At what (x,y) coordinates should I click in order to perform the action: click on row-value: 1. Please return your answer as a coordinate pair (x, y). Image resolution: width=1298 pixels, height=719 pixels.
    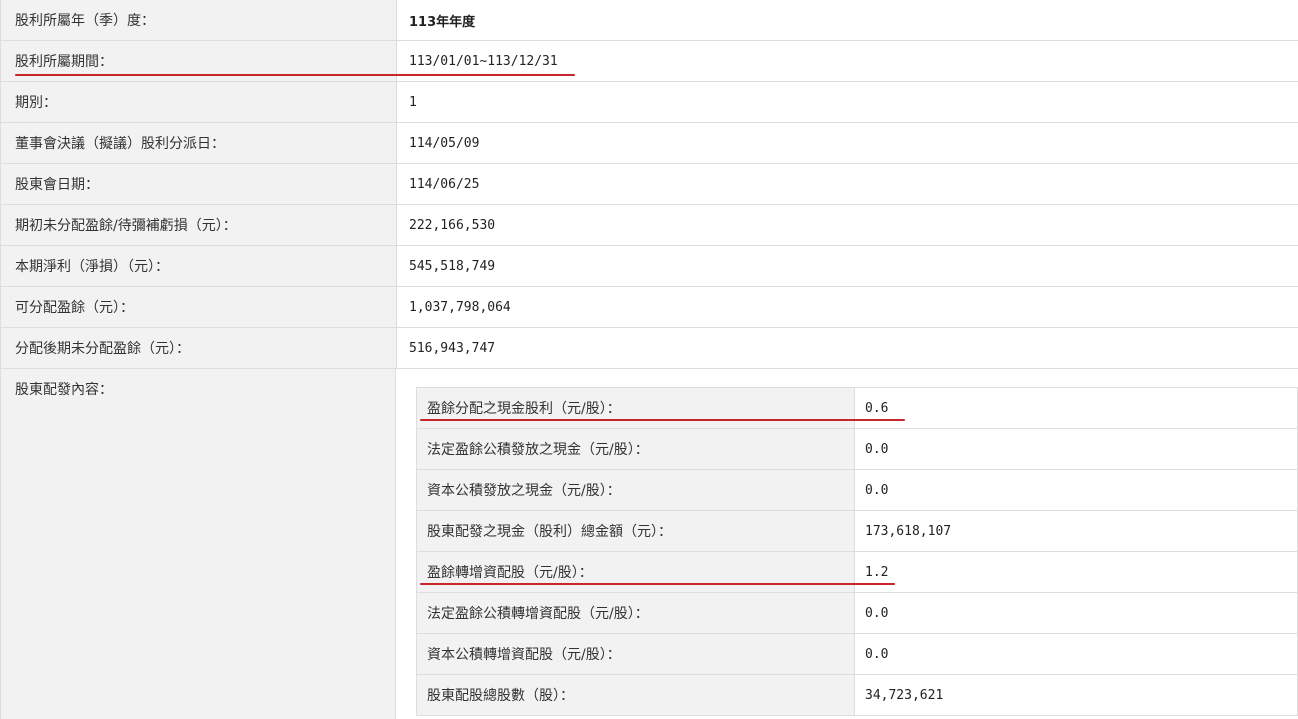
    Looking at the image, I should click on (413, 102).